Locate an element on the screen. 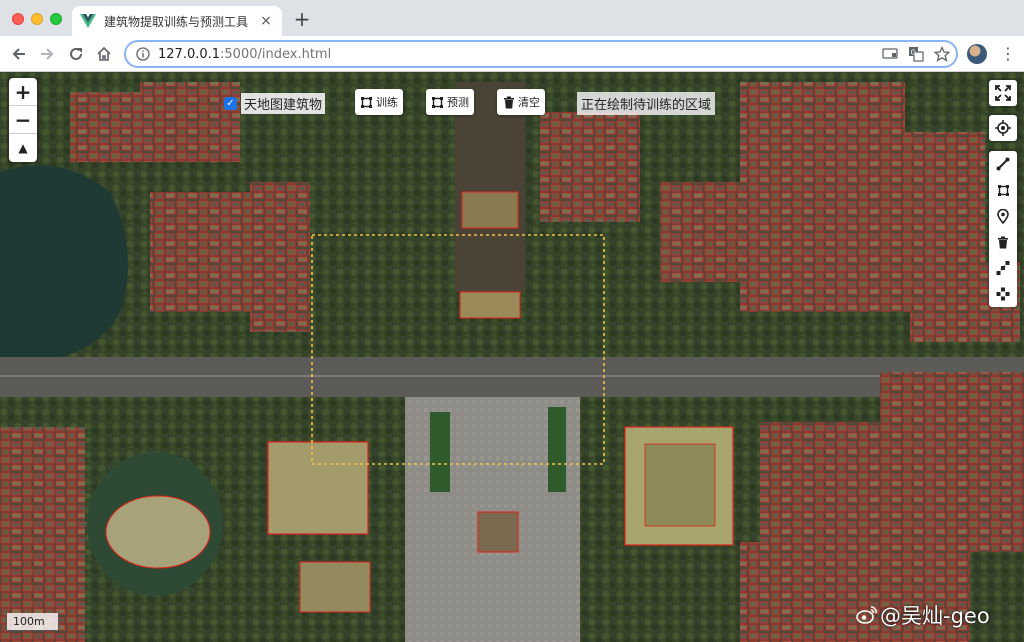  forward-button is located at coordinates (47, 54).